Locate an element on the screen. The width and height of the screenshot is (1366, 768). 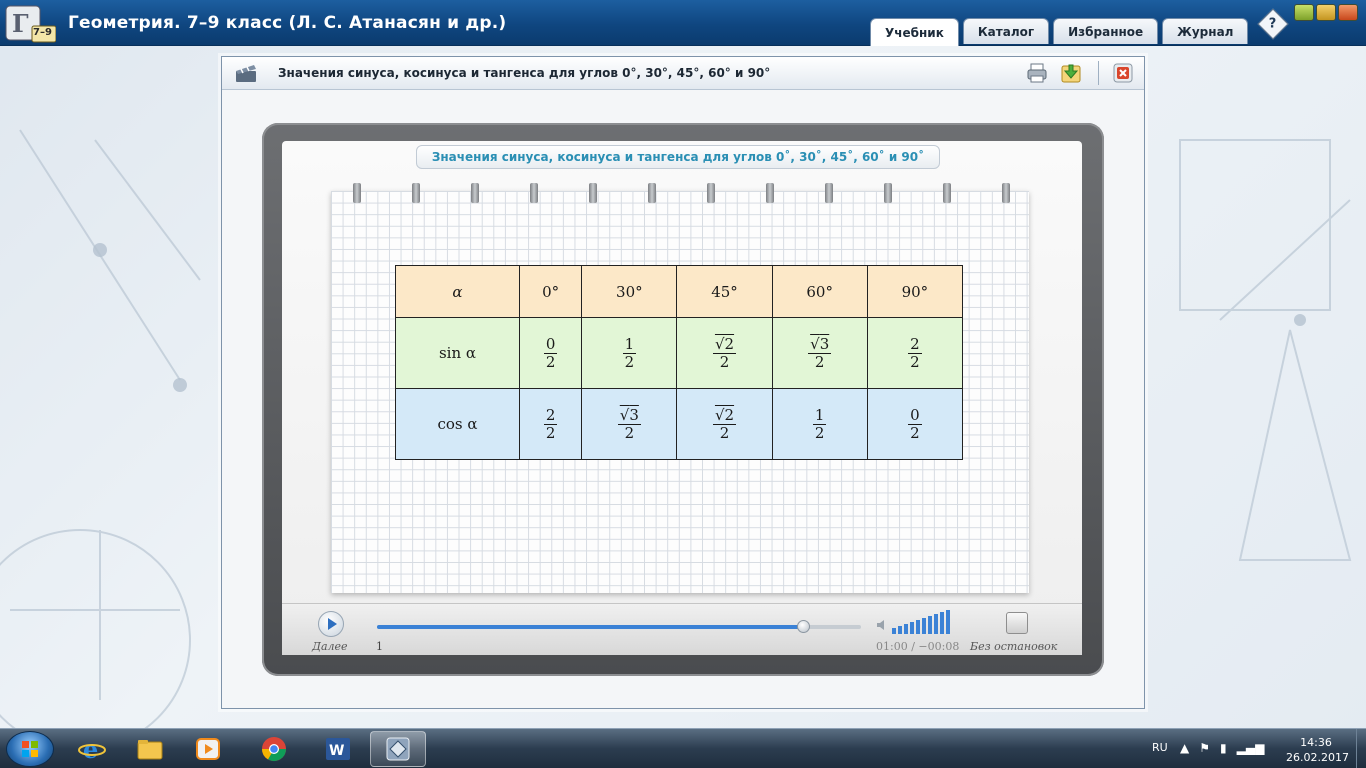
network-signal-icon: ▂▄▆ is located at coordinates (1251, 748).